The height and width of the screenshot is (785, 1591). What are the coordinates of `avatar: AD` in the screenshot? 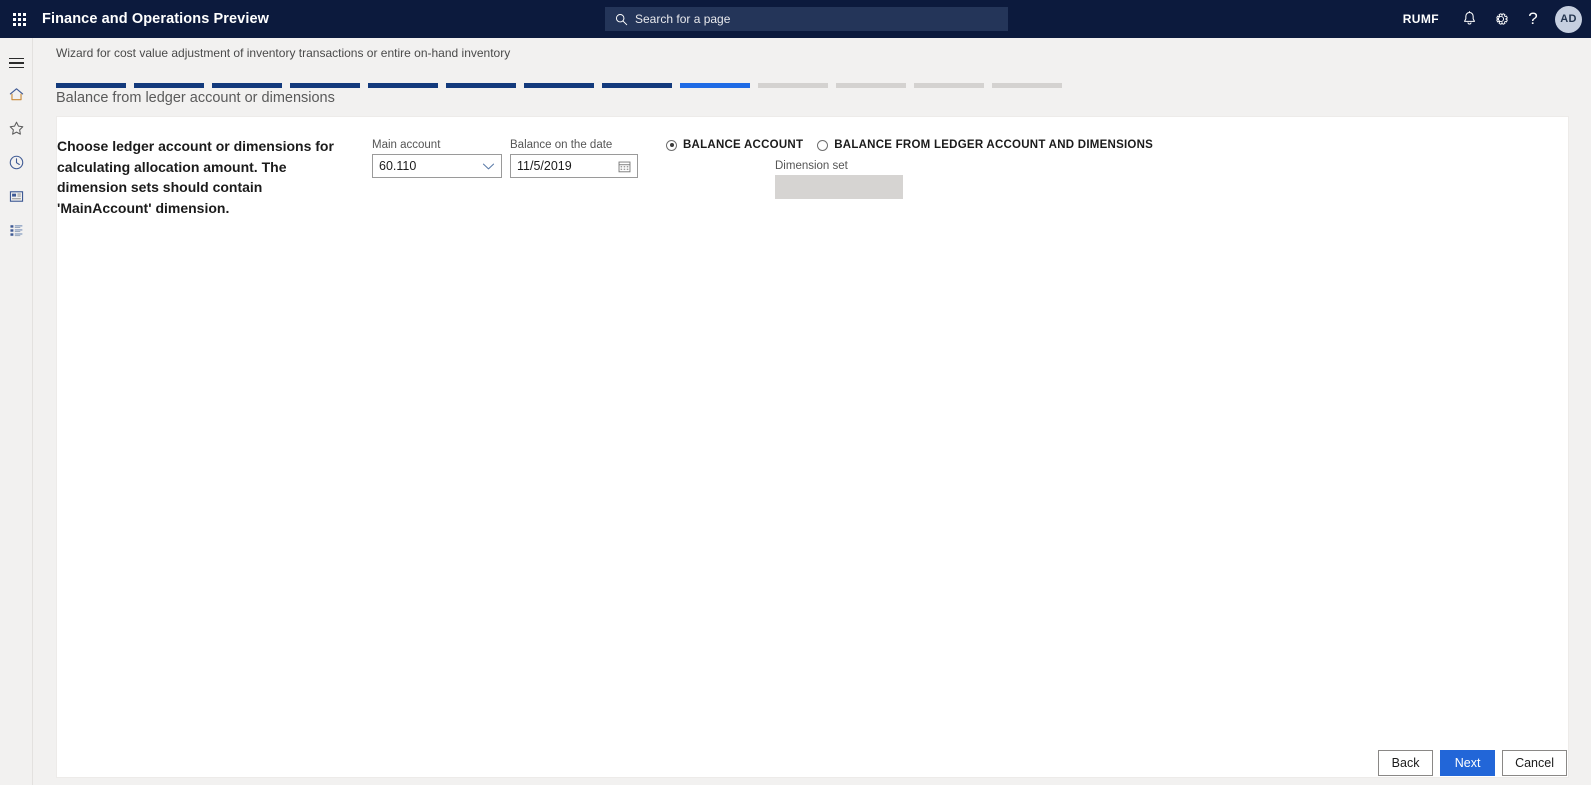 It's located at (1568, 19).